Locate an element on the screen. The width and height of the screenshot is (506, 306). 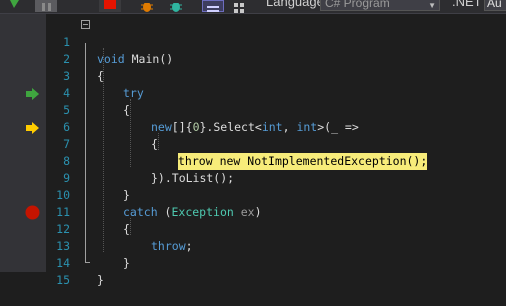
chevron-down-icon: ▼ is located at coordinates (432, 5).